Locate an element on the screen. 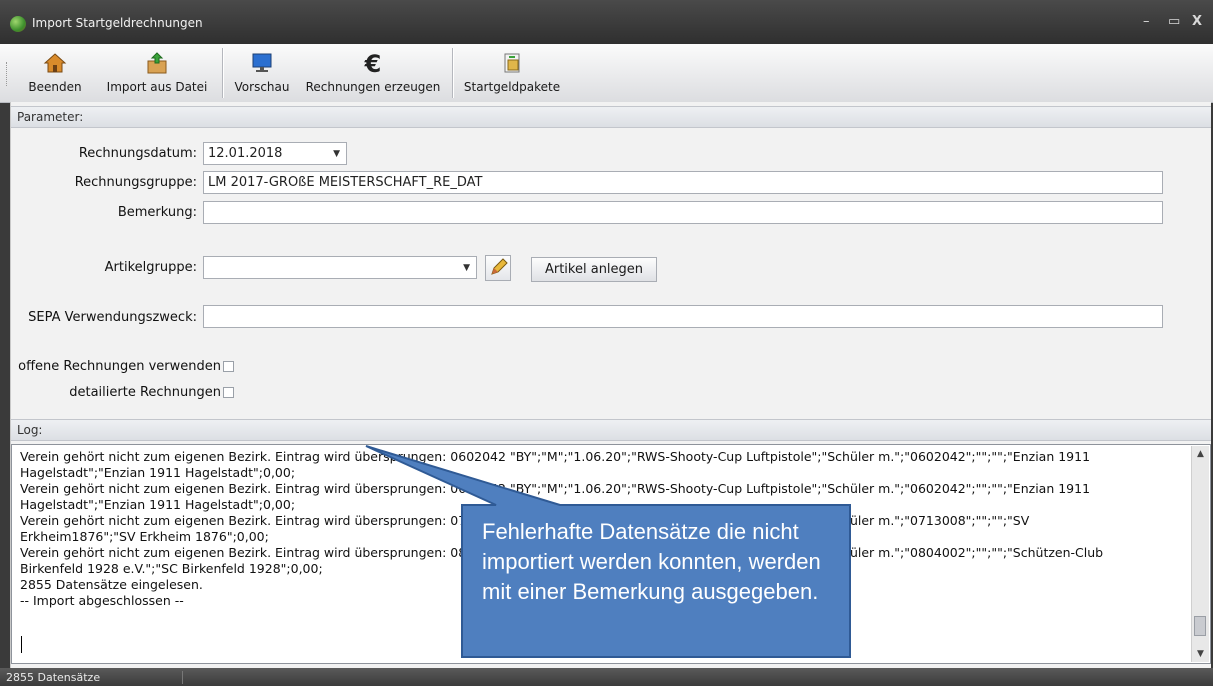 This screenshot has height=686, width=1213. status-separator is located at coordinates (182, 677).